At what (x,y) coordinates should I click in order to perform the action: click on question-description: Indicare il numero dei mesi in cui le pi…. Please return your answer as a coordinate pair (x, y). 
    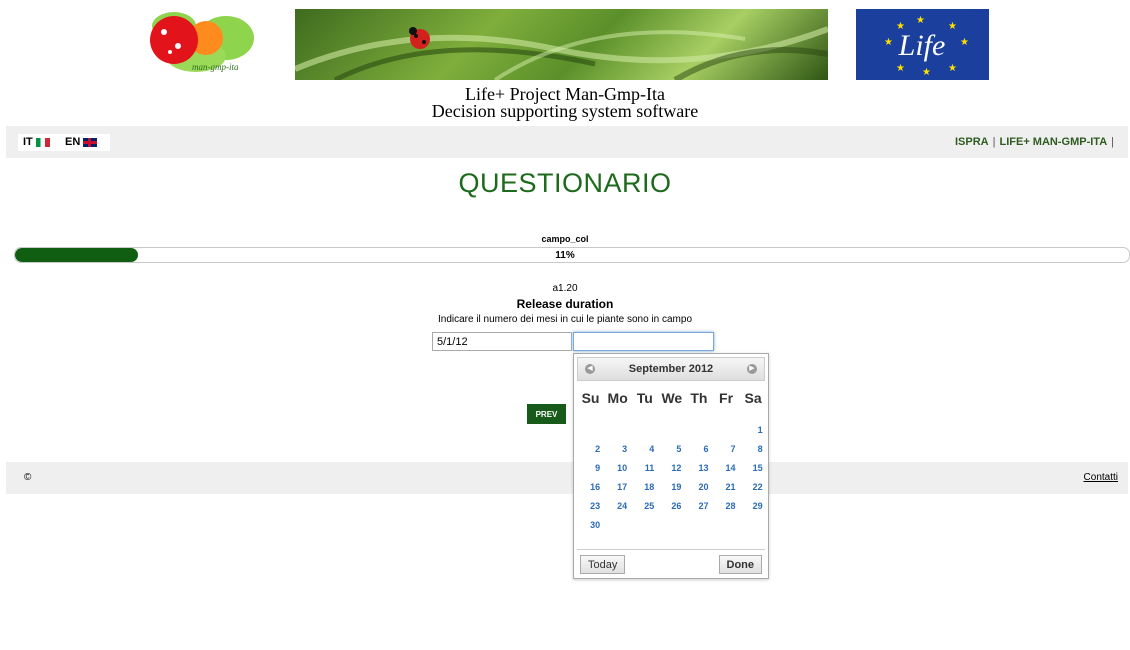
    Looking at the image, I should click on (565, 319).